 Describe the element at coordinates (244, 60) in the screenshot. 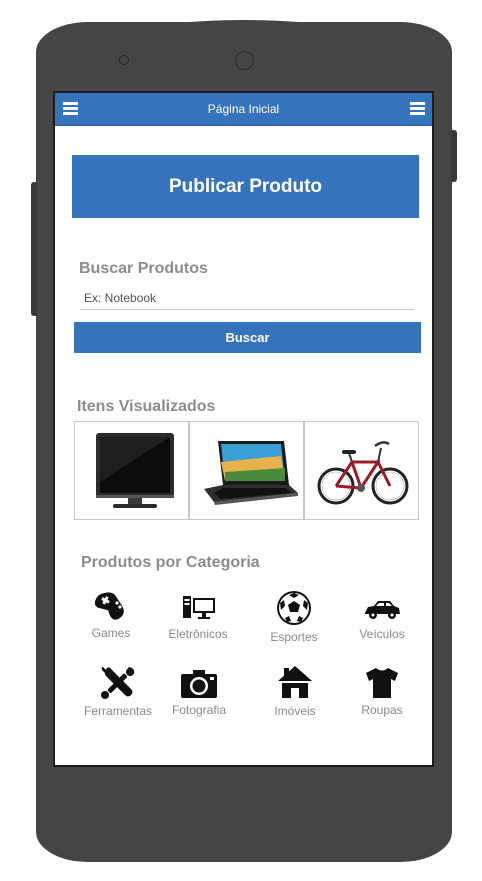

I see `front-camera` at that location.